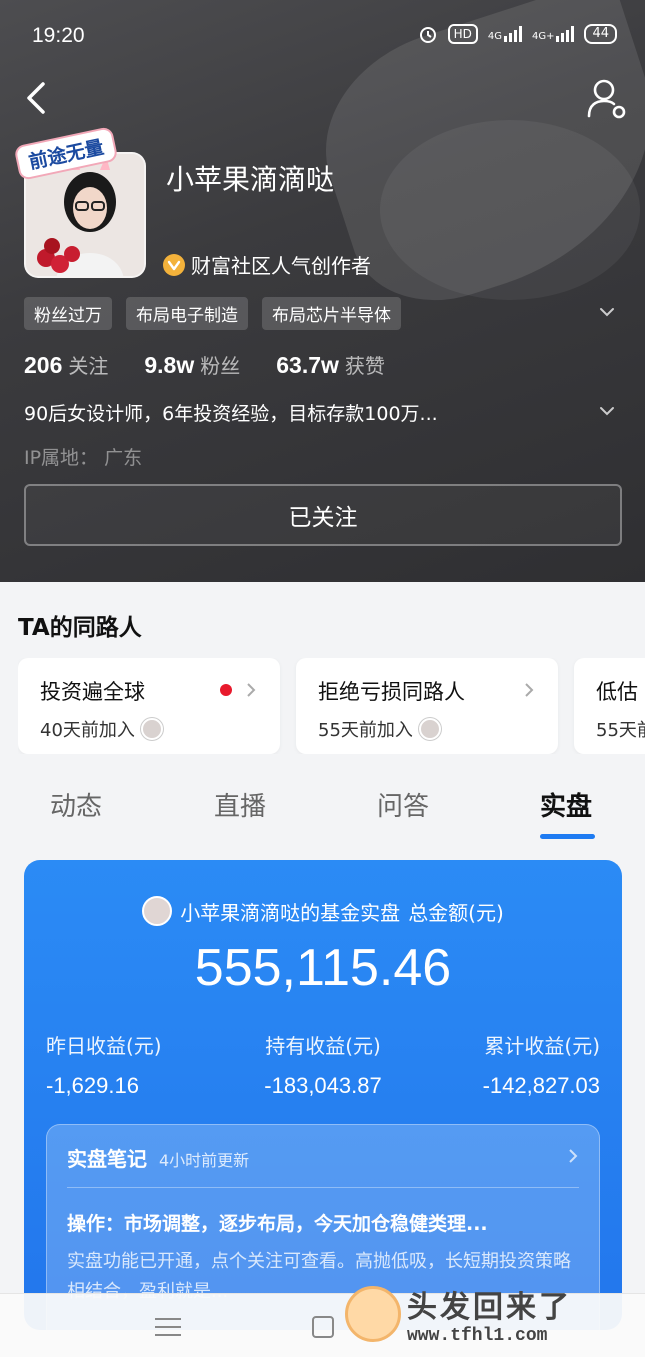 Image resolution: width=645 pixels, height=1357 pixels. What do you see at coordinates (600, 34) in the screenshot?
I see `battery-icon: 44` at bounding box center [600, 34].